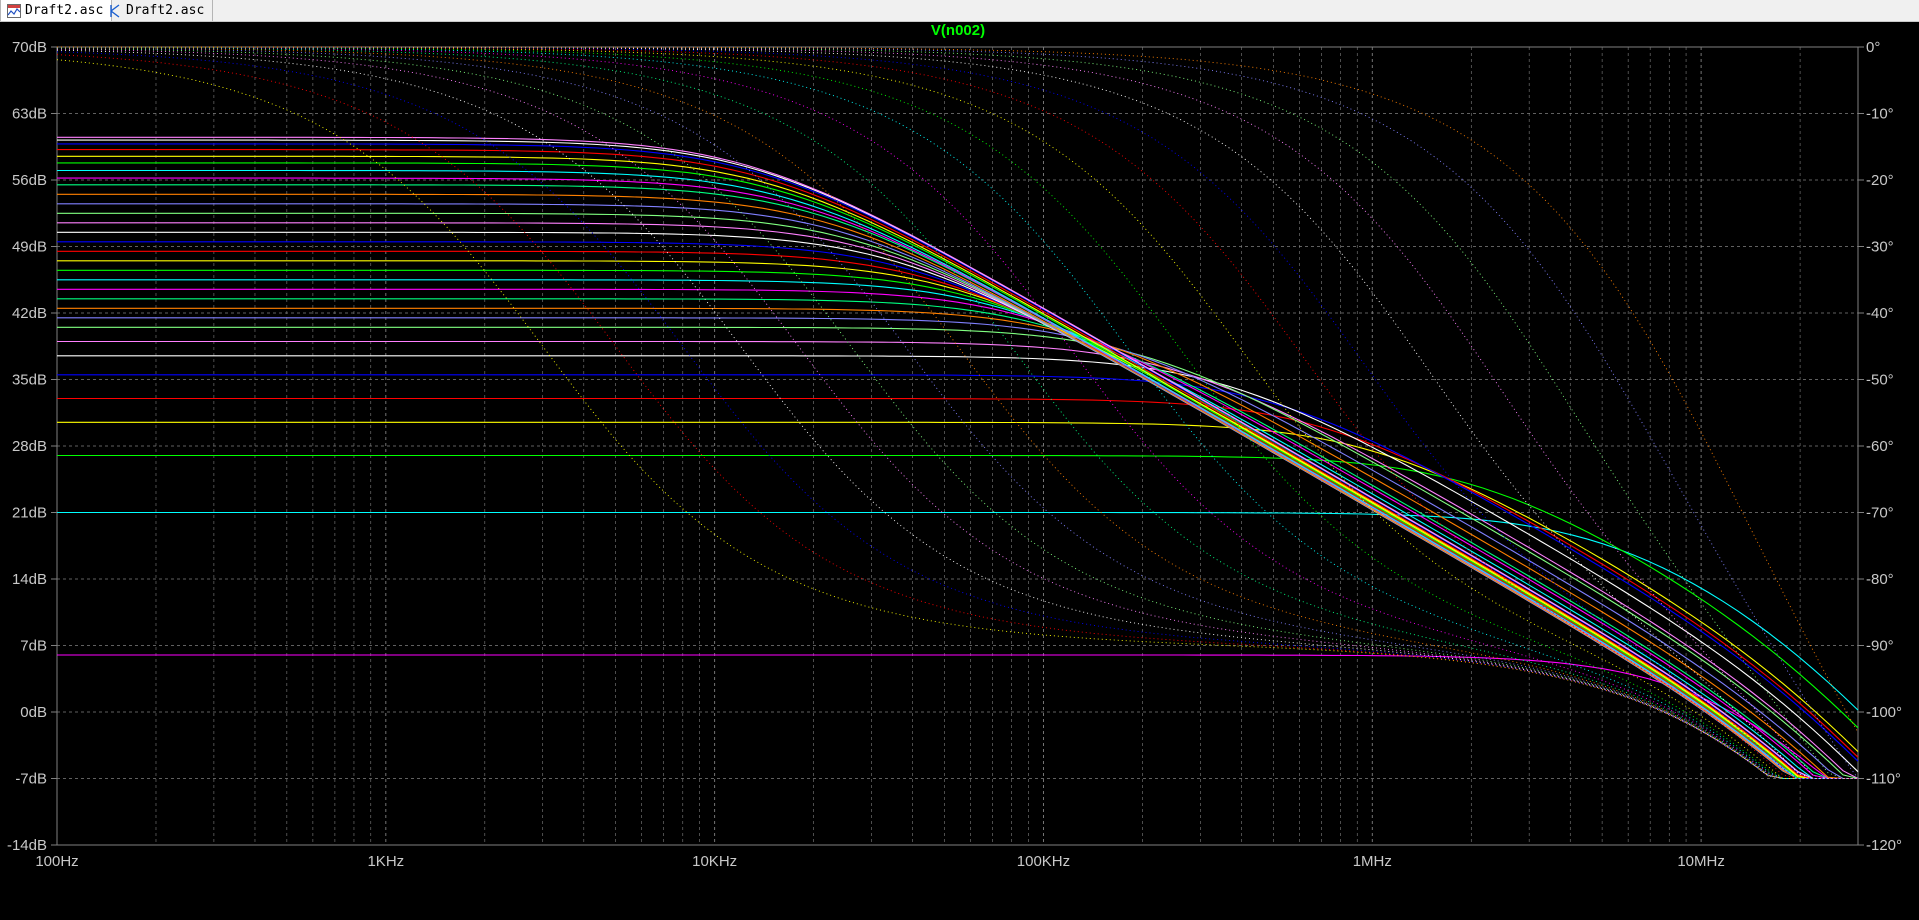  Describe the element at coordinates (29, 114) in the screenshot. I see `y-tick-label: 63dB` at that location.